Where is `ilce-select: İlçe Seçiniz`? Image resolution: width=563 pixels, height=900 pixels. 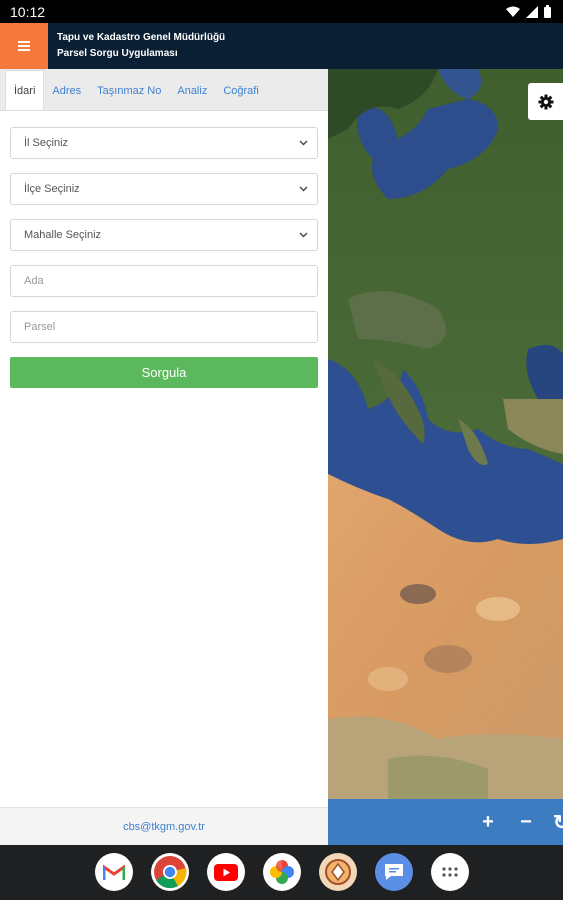 ilce-select: İlçe Seçiniz is located at coordinates (164, 189).